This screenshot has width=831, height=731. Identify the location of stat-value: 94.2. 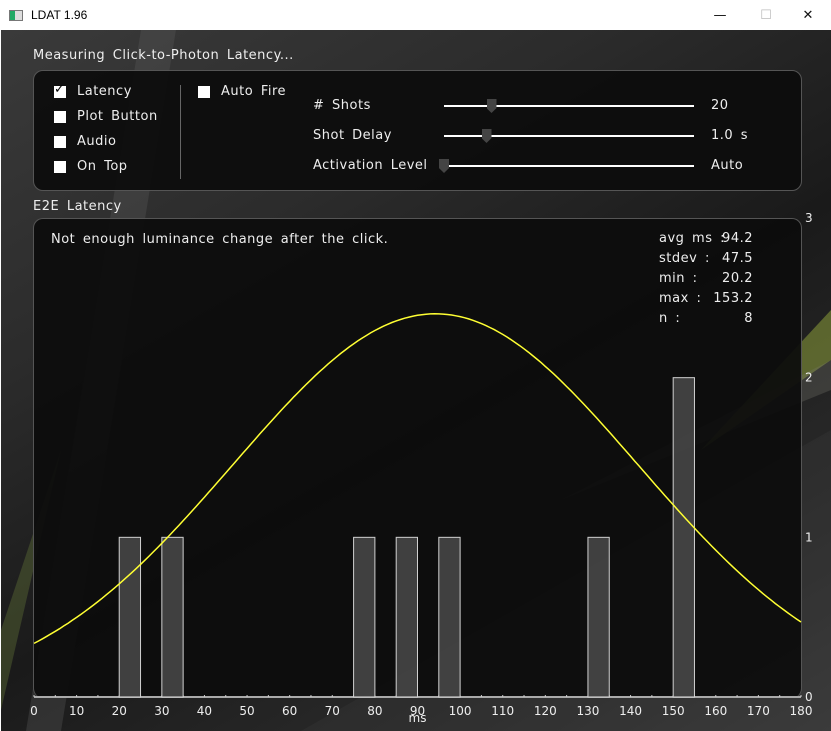
(737, 238).